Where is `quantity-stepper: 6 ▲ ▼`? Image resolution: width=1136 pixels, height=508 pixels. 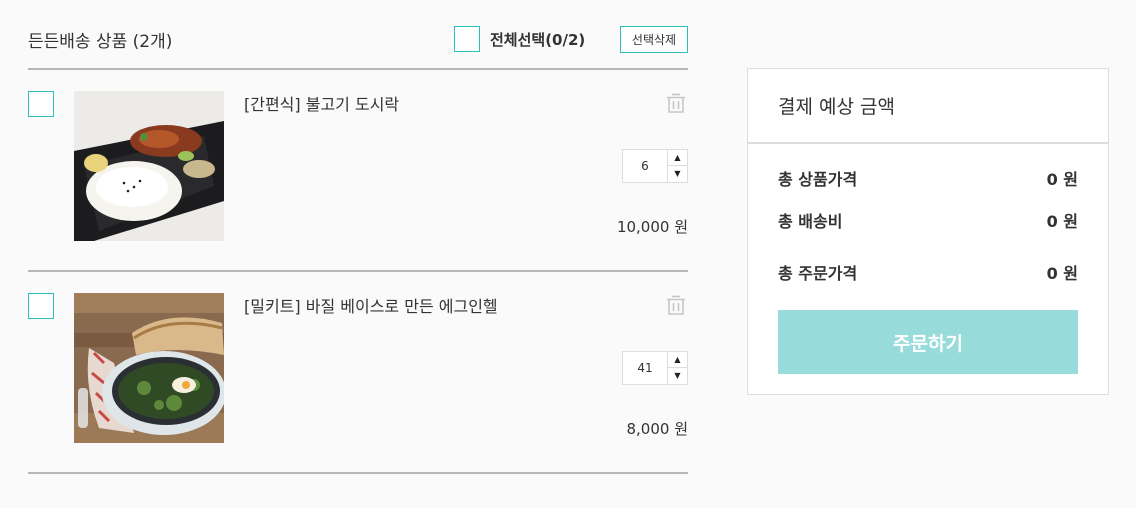
quantity-stepper: 6 ▲ ▼ is located at coordinates (655, 166).